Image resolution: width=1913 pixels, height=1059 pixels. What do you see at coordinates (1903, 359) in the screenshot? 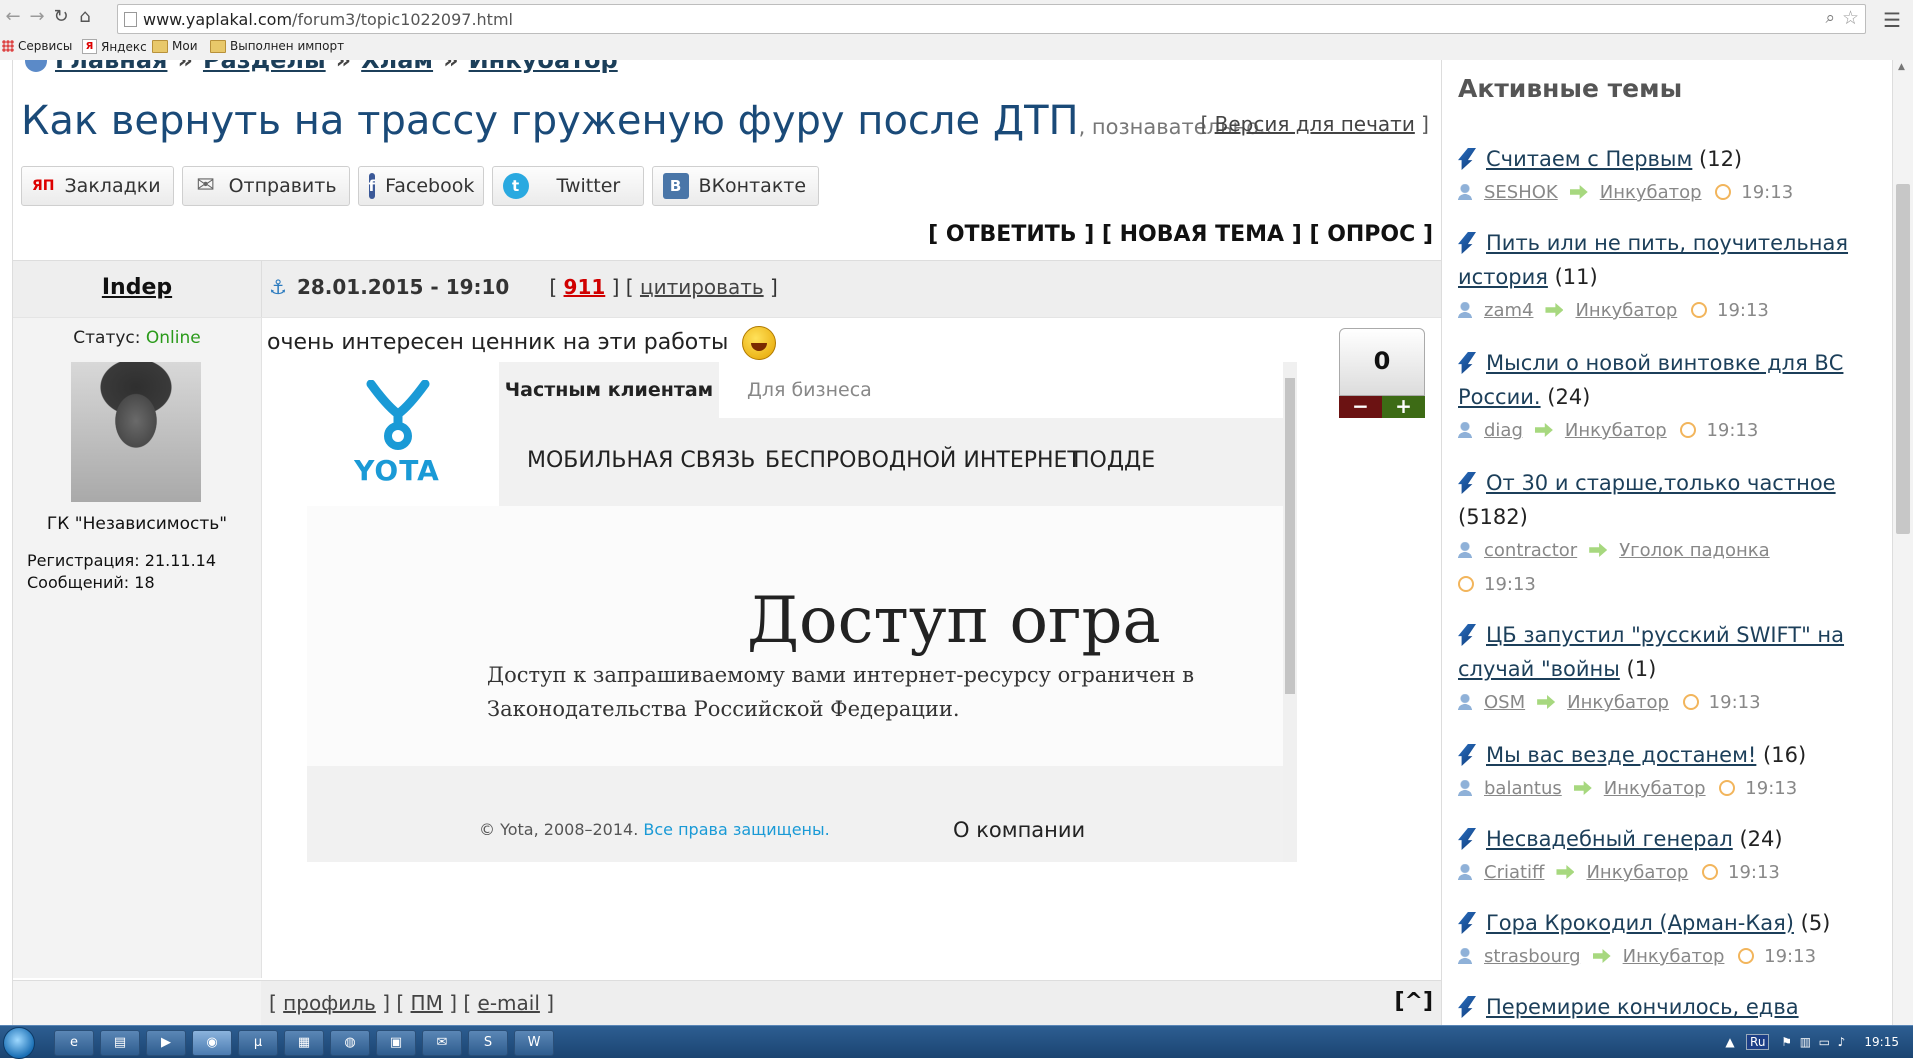
I see `scrollbar-thumb` at bounding box center [1903, 359].